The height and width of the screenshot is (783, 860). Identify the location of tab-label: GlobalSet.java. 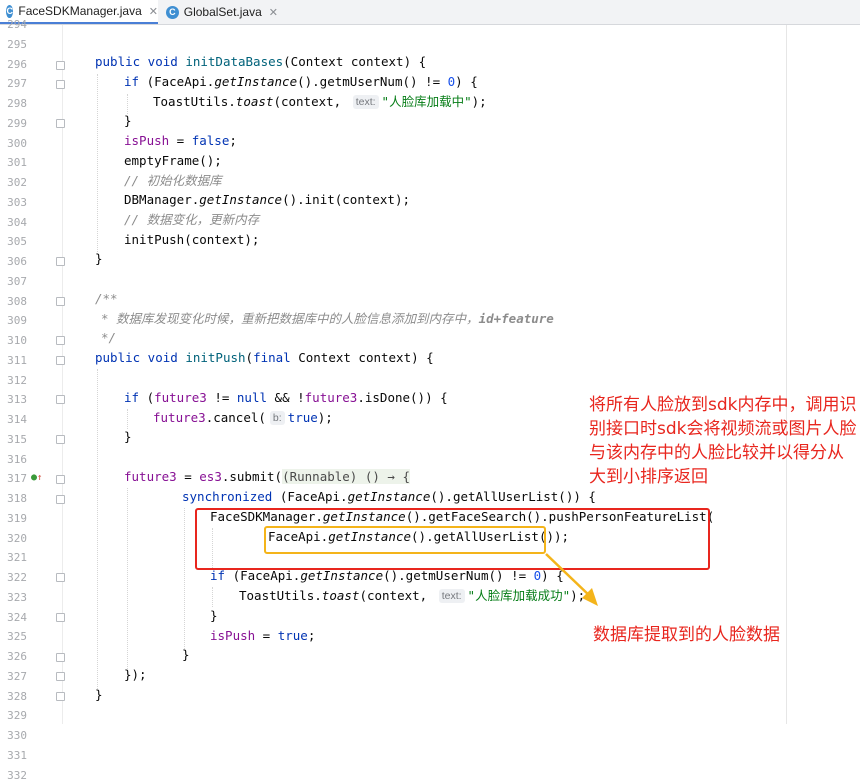
(222, 12).